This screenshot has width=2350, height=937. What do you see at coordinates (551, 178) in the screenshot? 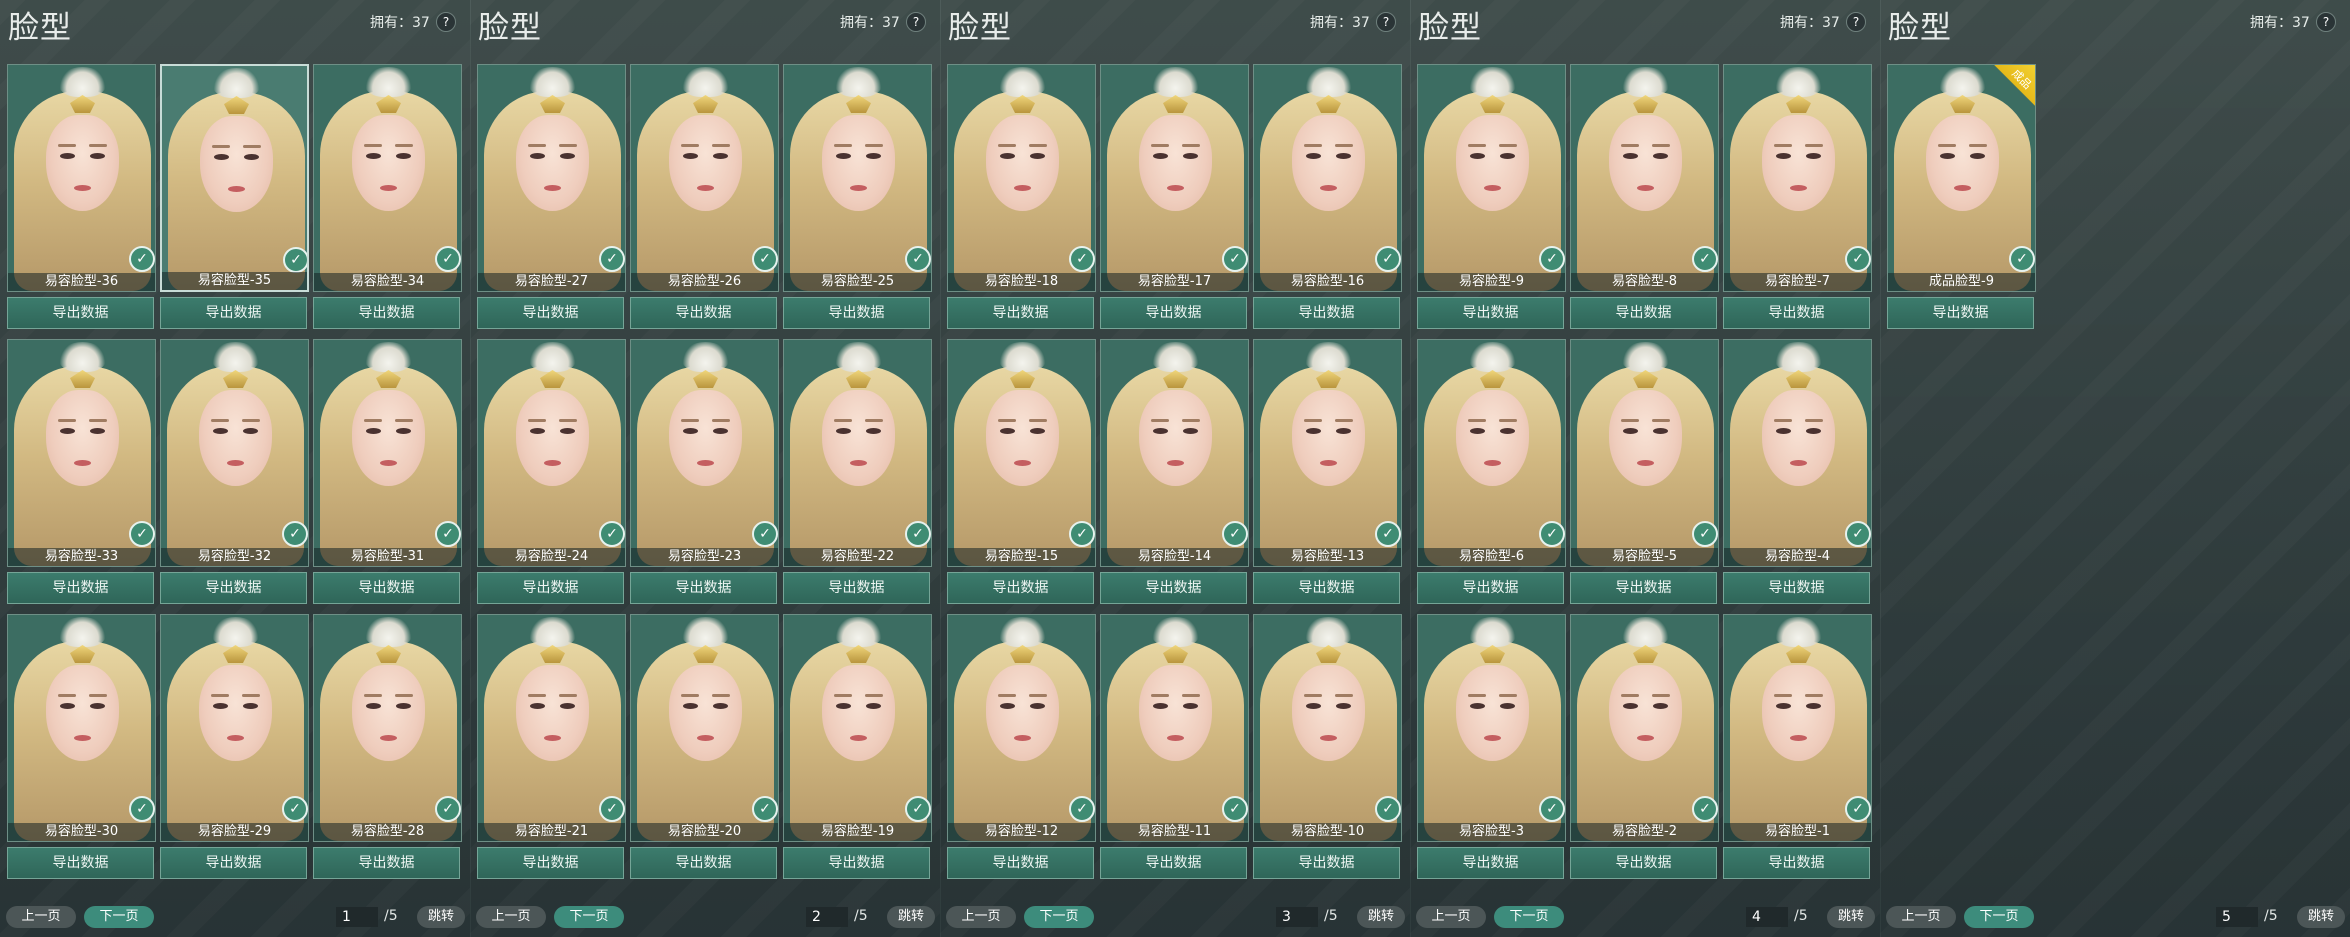
I see `face-card: ✓ 易容脸型-27` at bounding box center [551, 178].